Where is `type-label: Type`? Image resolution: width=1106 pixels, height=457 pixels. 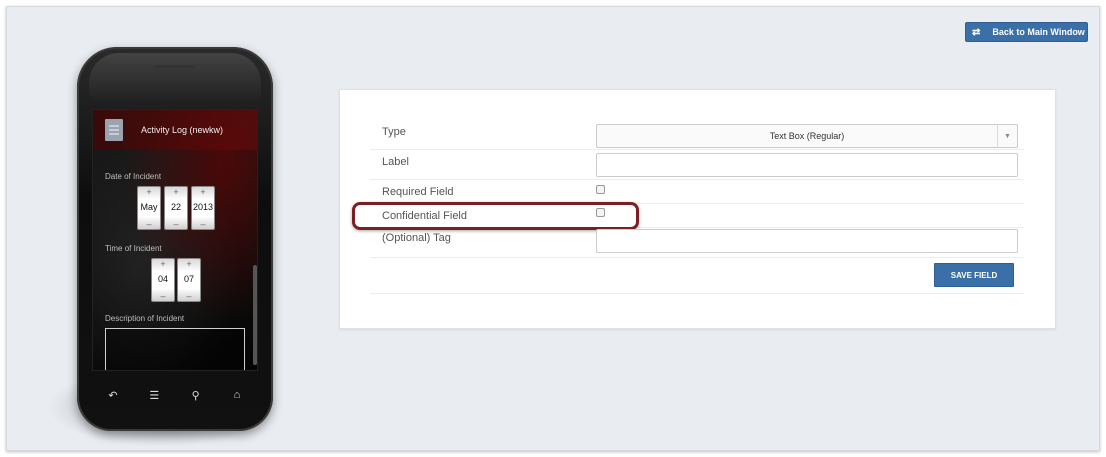 type-label: Type is located at coordinates (394, 132).